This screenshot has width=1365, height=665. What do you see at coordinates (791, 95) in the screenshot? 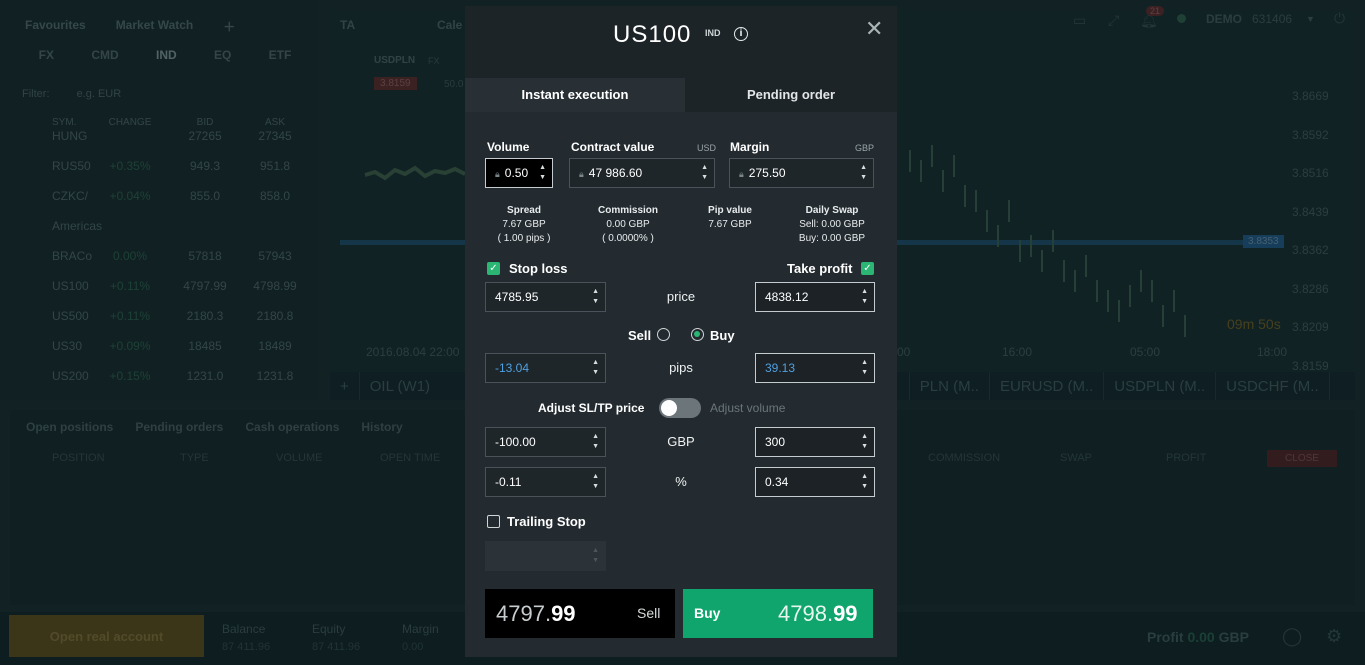
I see `tab-pending-order: Pending order` at bounding box center [791, 95].